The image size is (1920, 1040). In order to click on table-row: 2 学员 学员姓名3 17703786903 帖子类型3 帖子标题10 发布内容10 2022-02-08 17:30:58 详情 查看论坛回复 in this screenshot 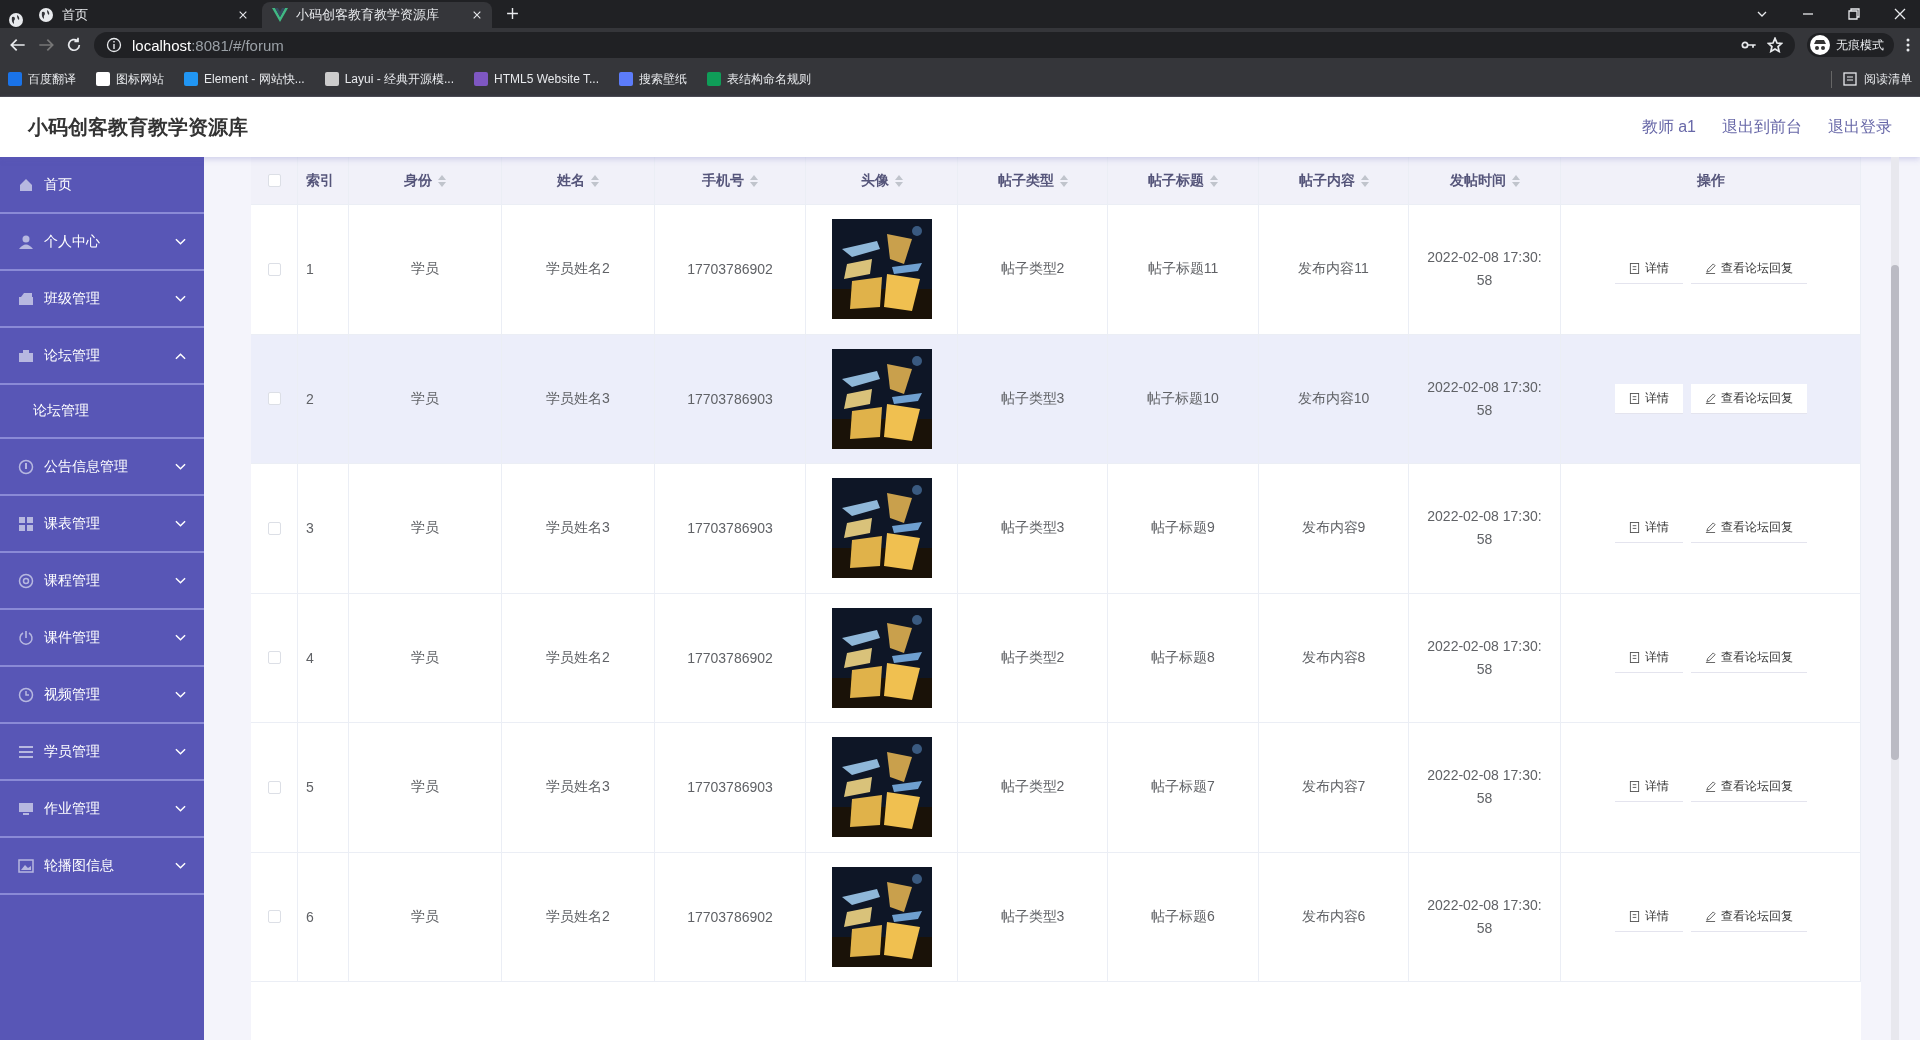, I will do `click(1056, 399)`.